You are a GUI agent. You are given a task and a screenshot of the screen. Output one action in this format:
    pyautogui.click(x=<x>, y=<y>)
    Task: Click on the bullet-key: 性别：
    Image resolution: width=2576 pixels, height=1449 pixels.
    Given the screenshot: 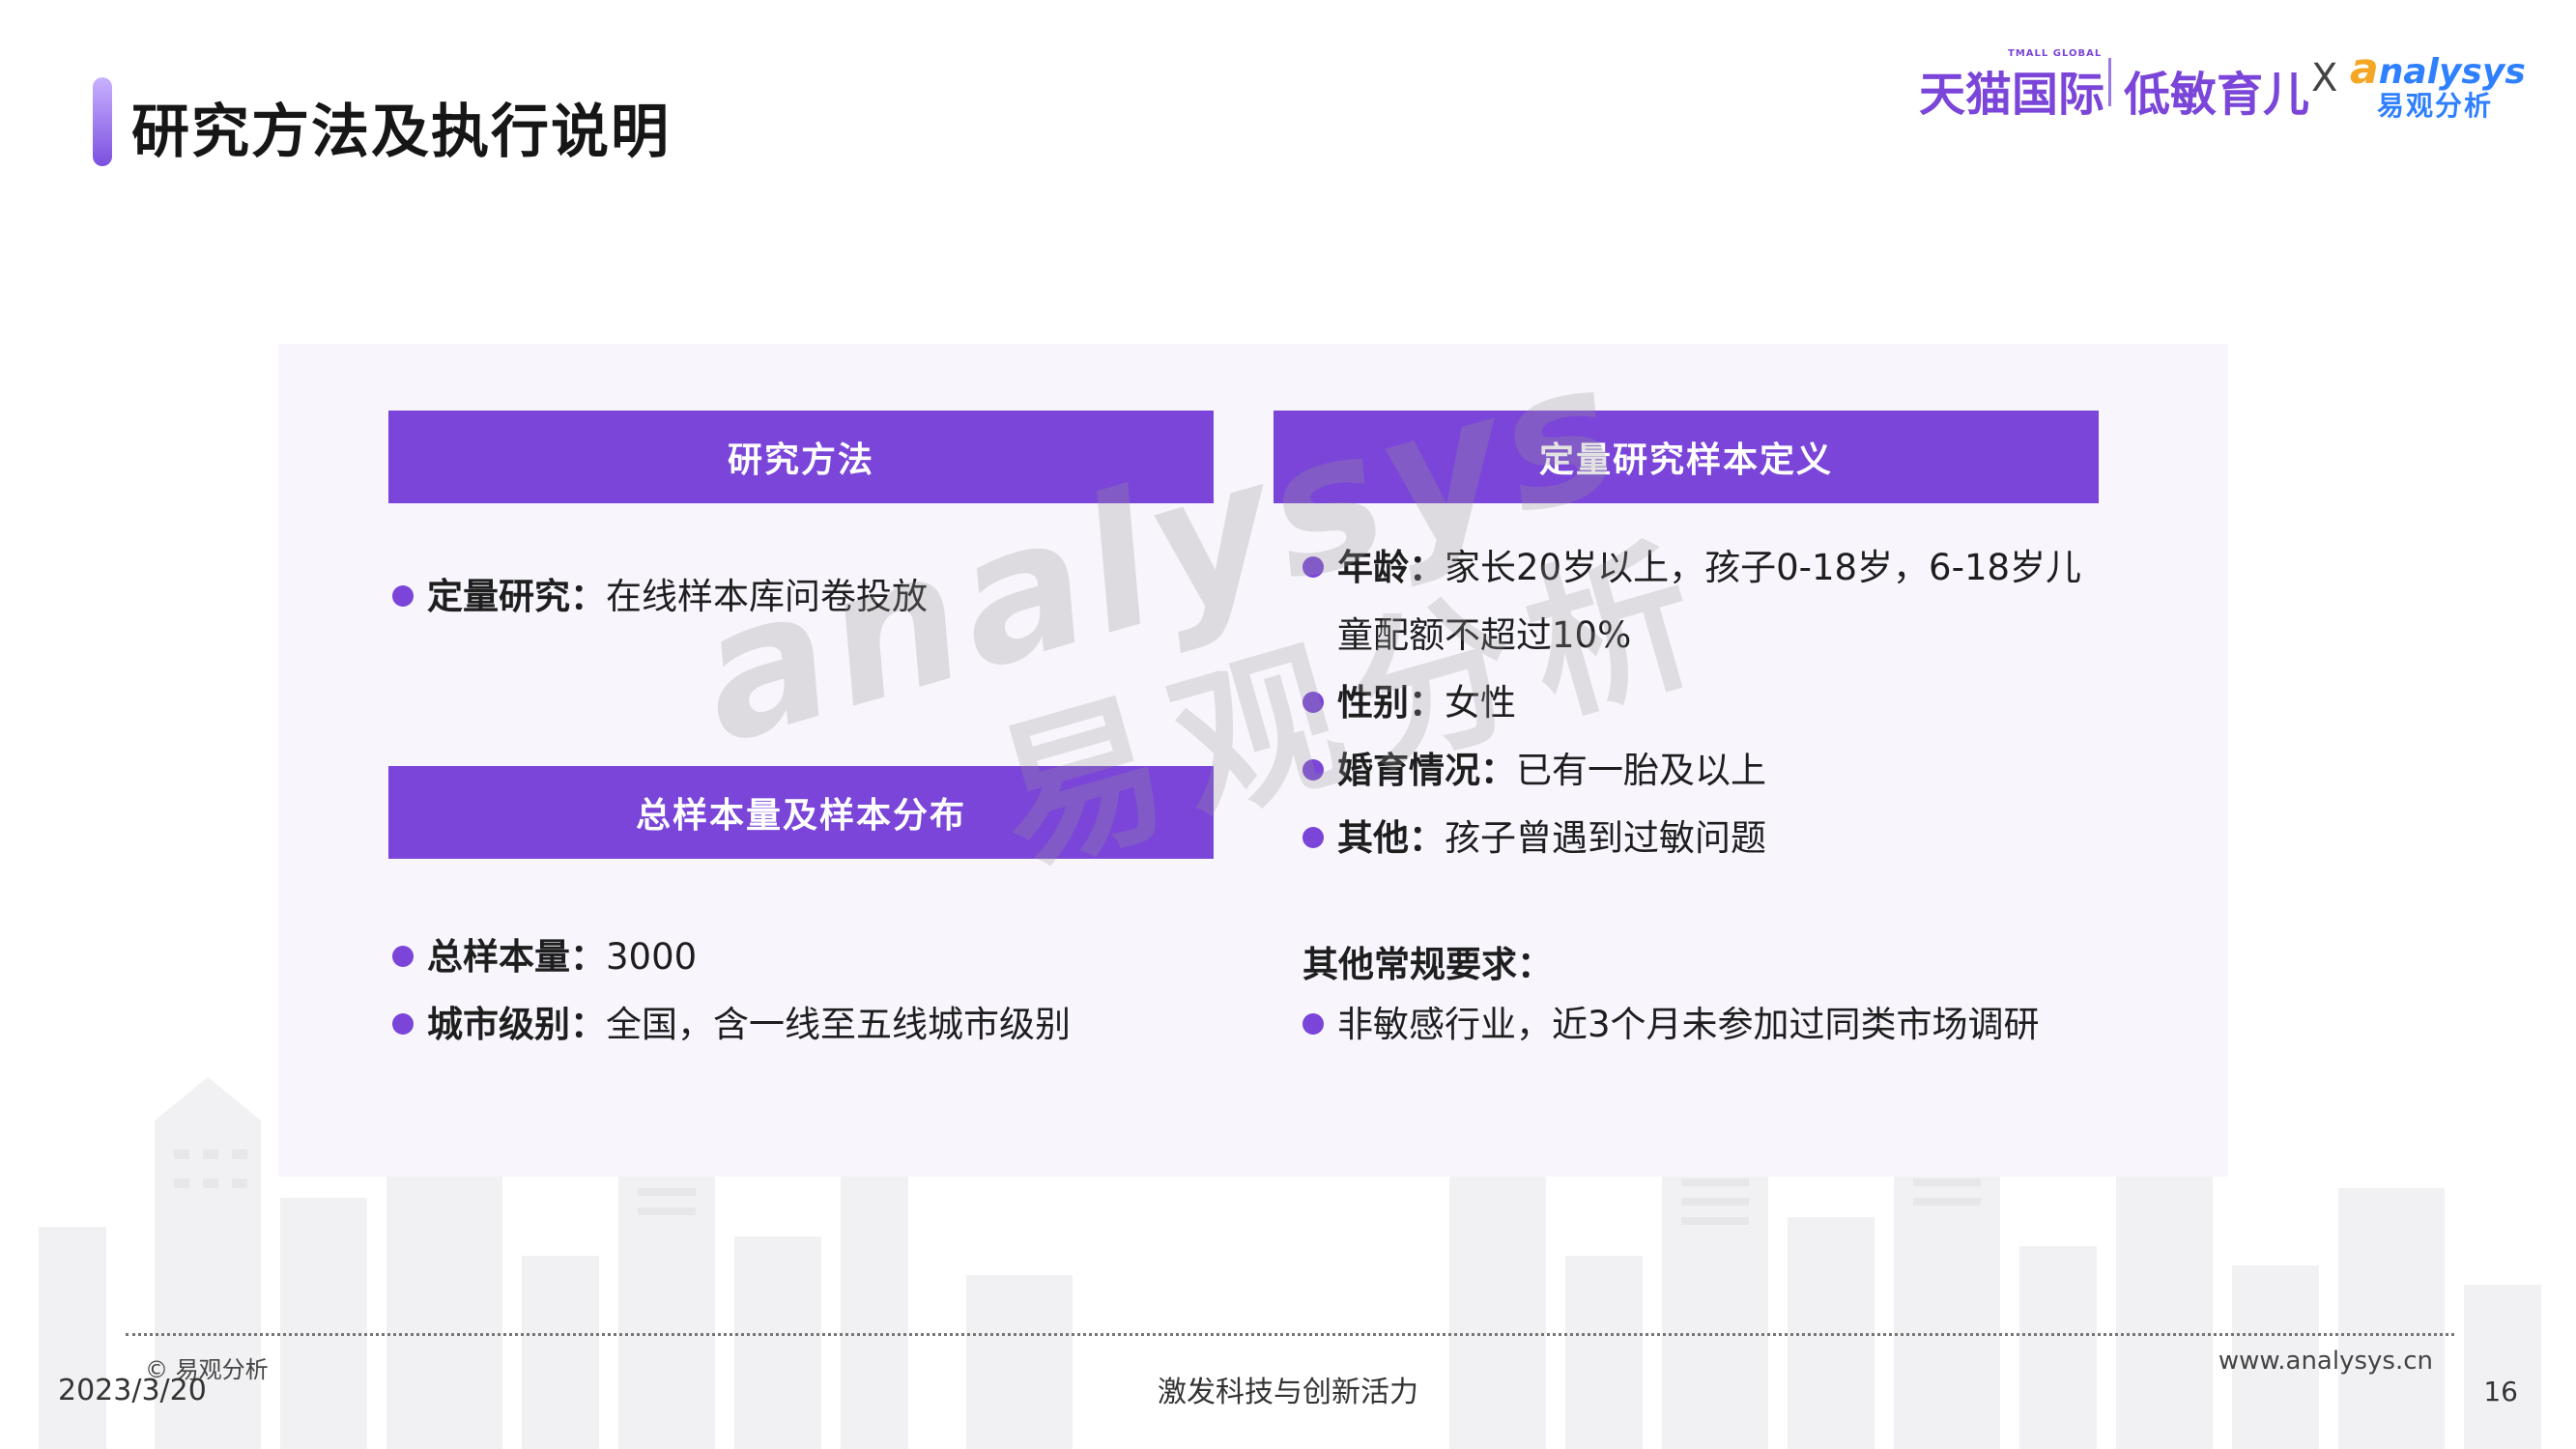 What is the action you would take?
    pyautogui.click(x=1391, y=703)
    